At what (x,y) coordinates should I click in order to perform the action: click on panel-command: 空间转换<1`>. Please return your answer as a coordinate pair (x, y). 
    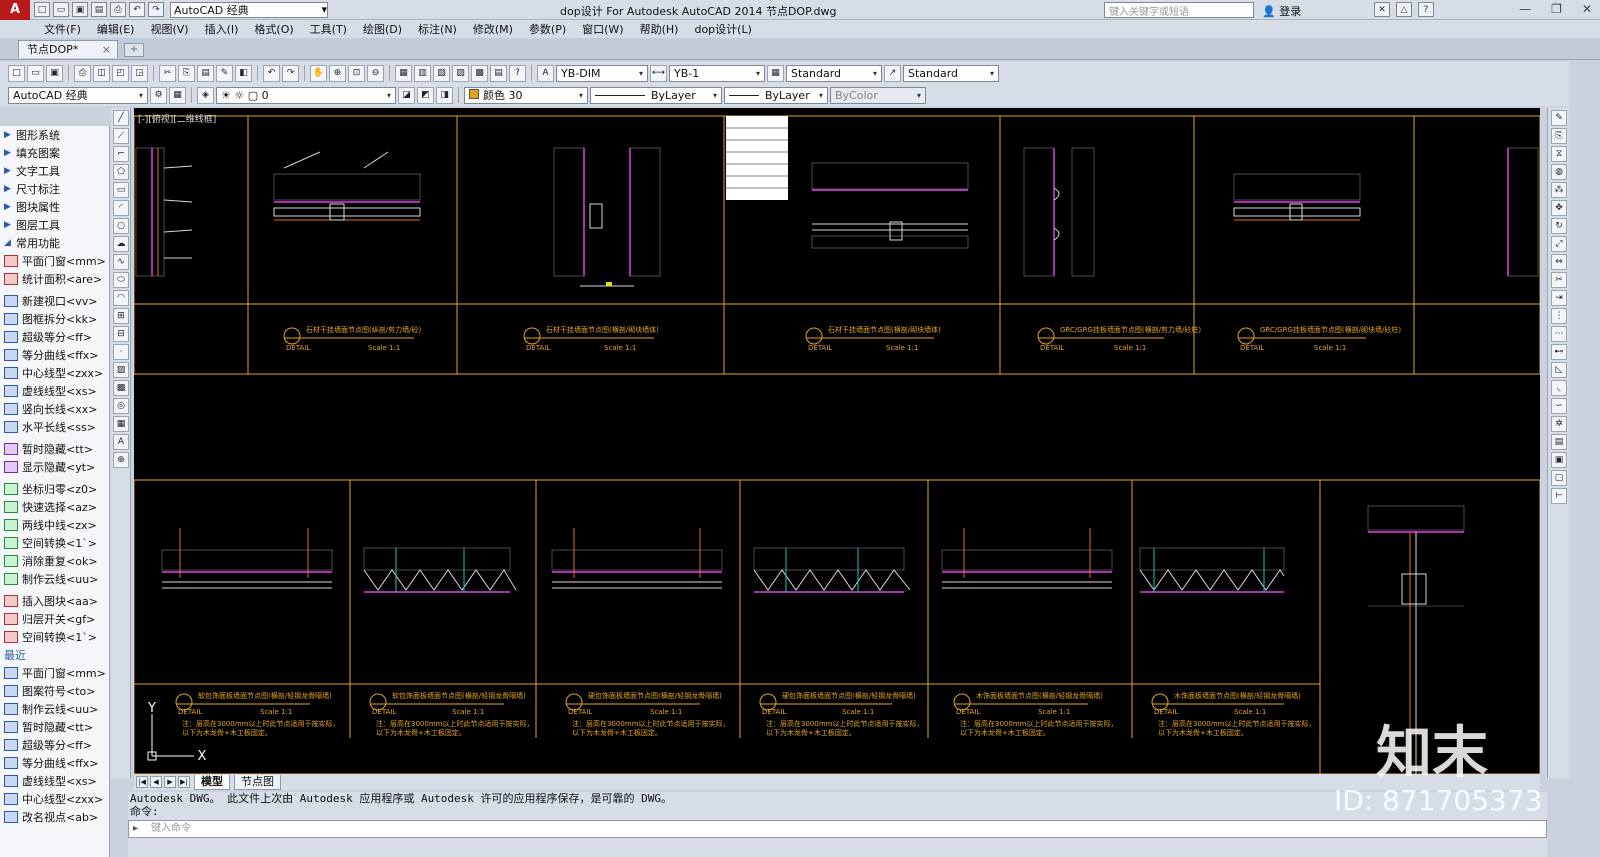
    Looking at the image, I should click on (54, 543).